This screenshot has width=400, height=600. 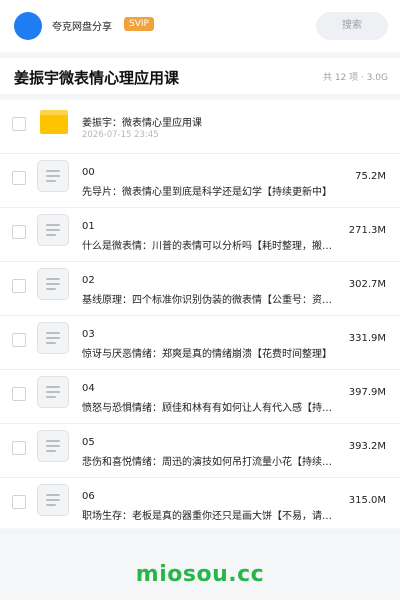 I want to click on share-username: 夸克网盘分享, so click(x=82, y=27).